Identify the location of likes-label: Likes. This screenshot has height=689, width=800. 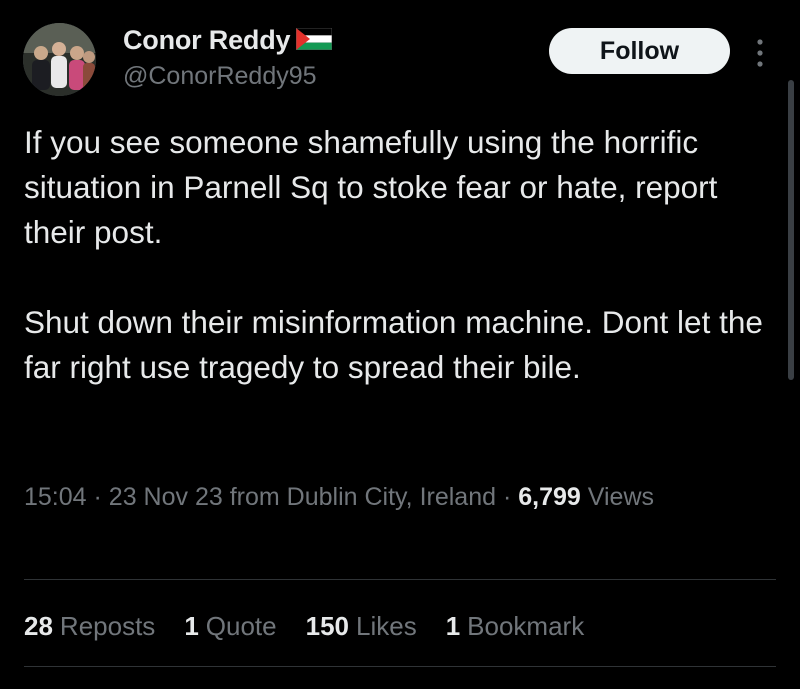
(386, 626).